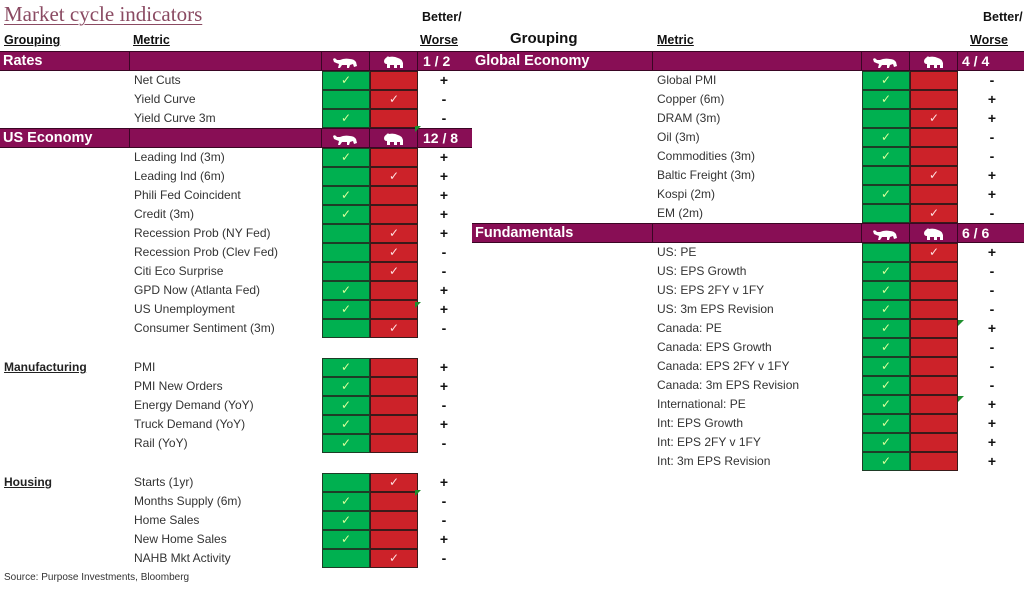 The image size is (1024, 589). Describe the element at coordinates (164, 482) in the screenshot. I see `metric-label: Starts (1yr)` at that location.